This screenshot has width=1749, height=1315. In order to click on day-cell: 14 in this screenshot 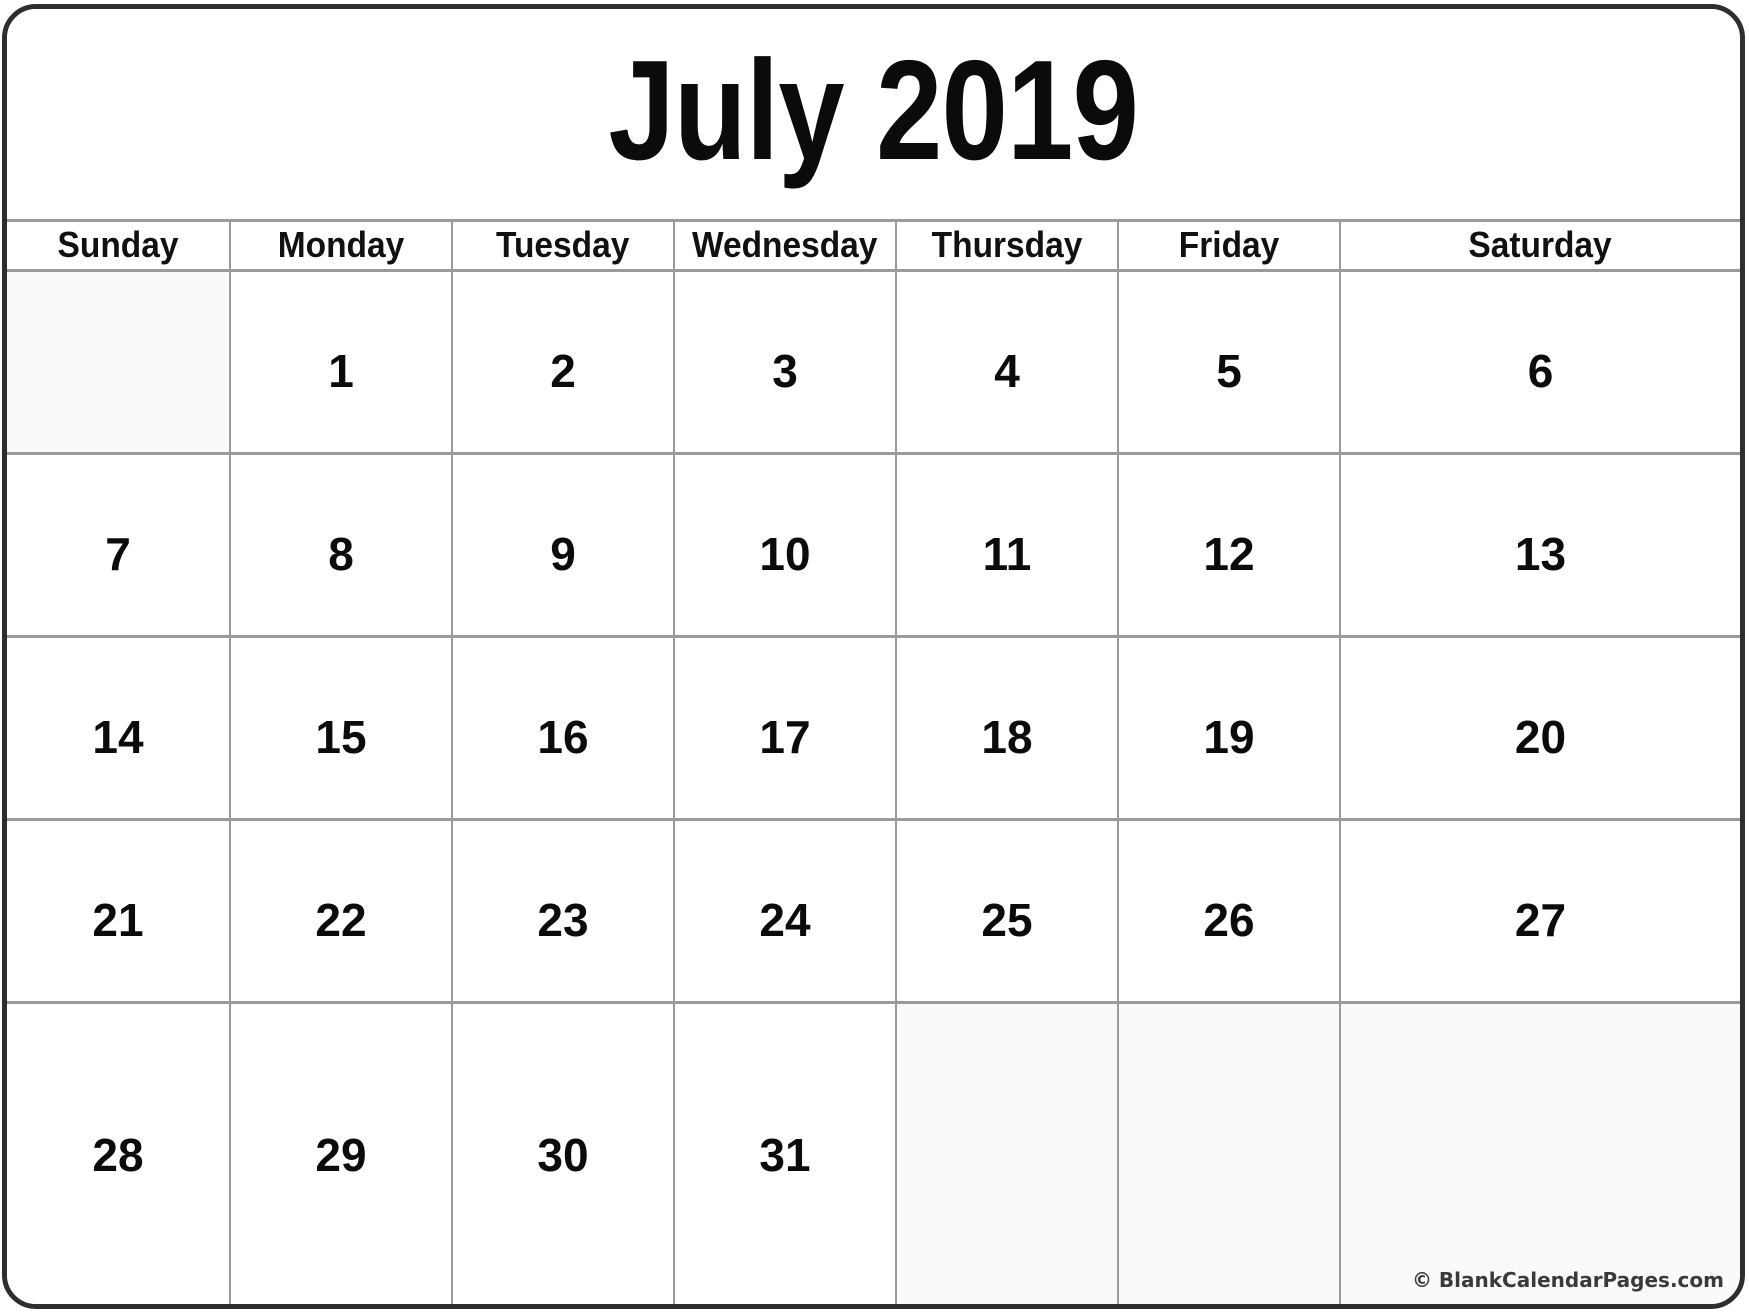, I will do `click(119, 729)`.